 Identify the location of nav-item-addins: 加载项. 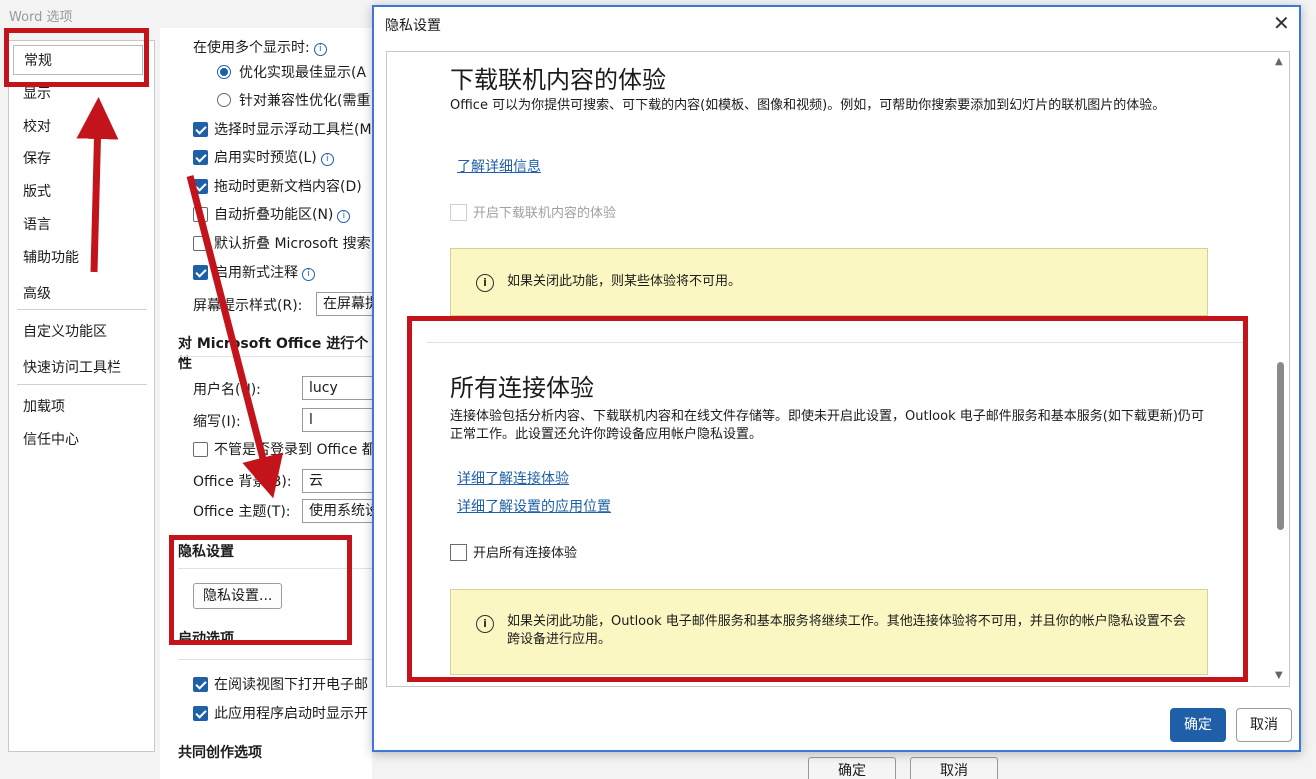
(44, 406).